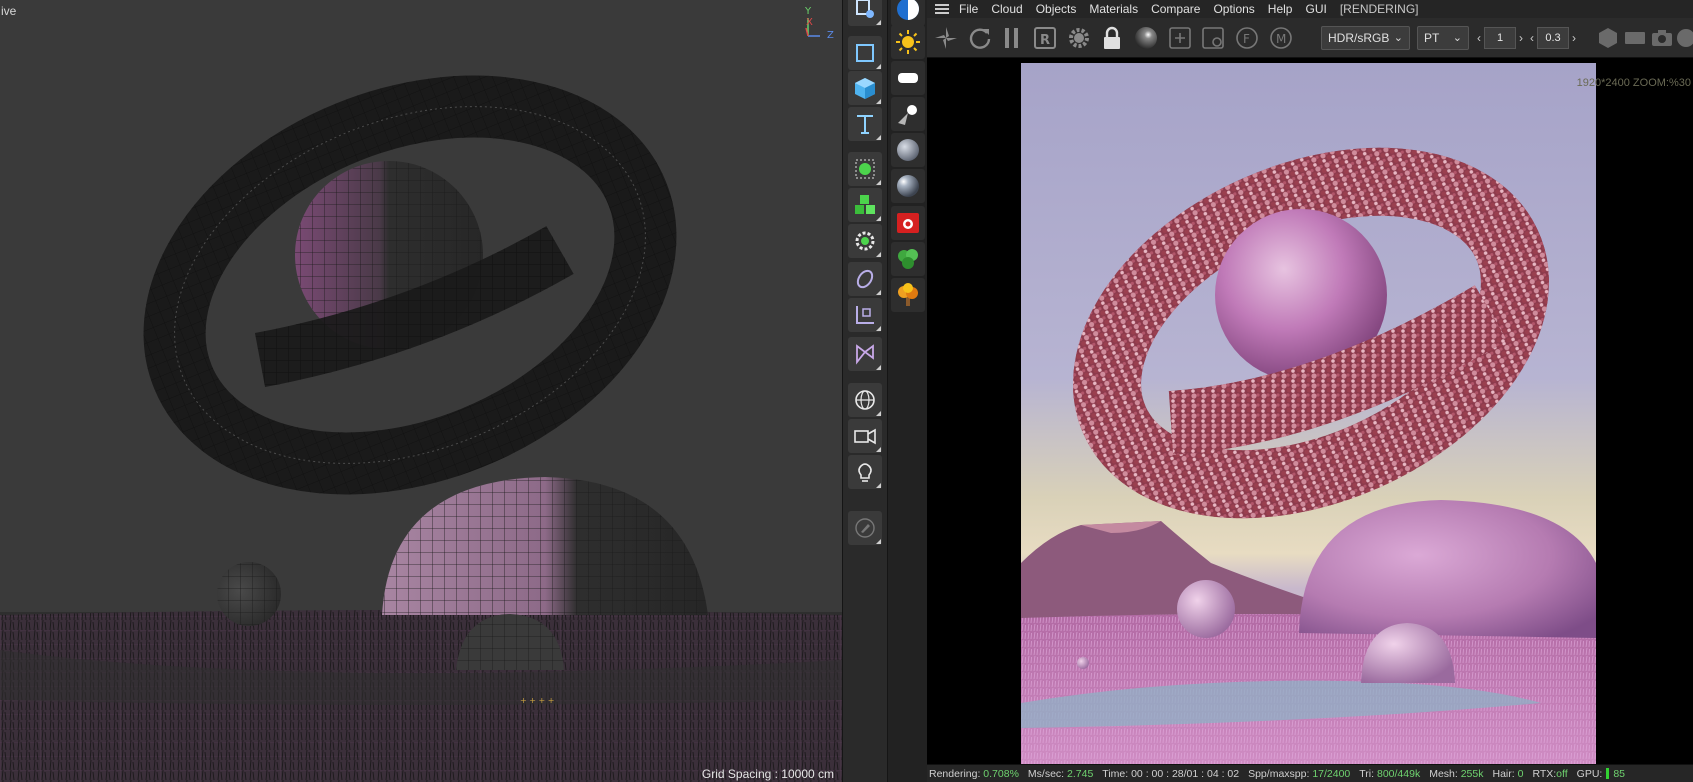 The height and width of the screenshot is (782, 1693). Describe the element at coordinates (908, 295) in the screenshot. I see `autumn-tree-icon` at that location.